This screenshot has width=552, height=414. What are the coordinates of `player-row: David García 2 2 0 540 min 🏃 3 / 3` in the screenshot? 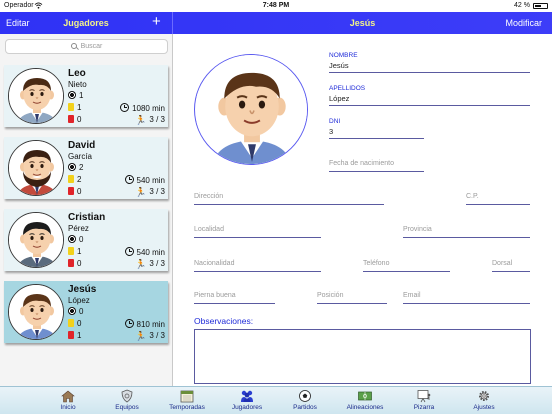 It's located at (86, 168).